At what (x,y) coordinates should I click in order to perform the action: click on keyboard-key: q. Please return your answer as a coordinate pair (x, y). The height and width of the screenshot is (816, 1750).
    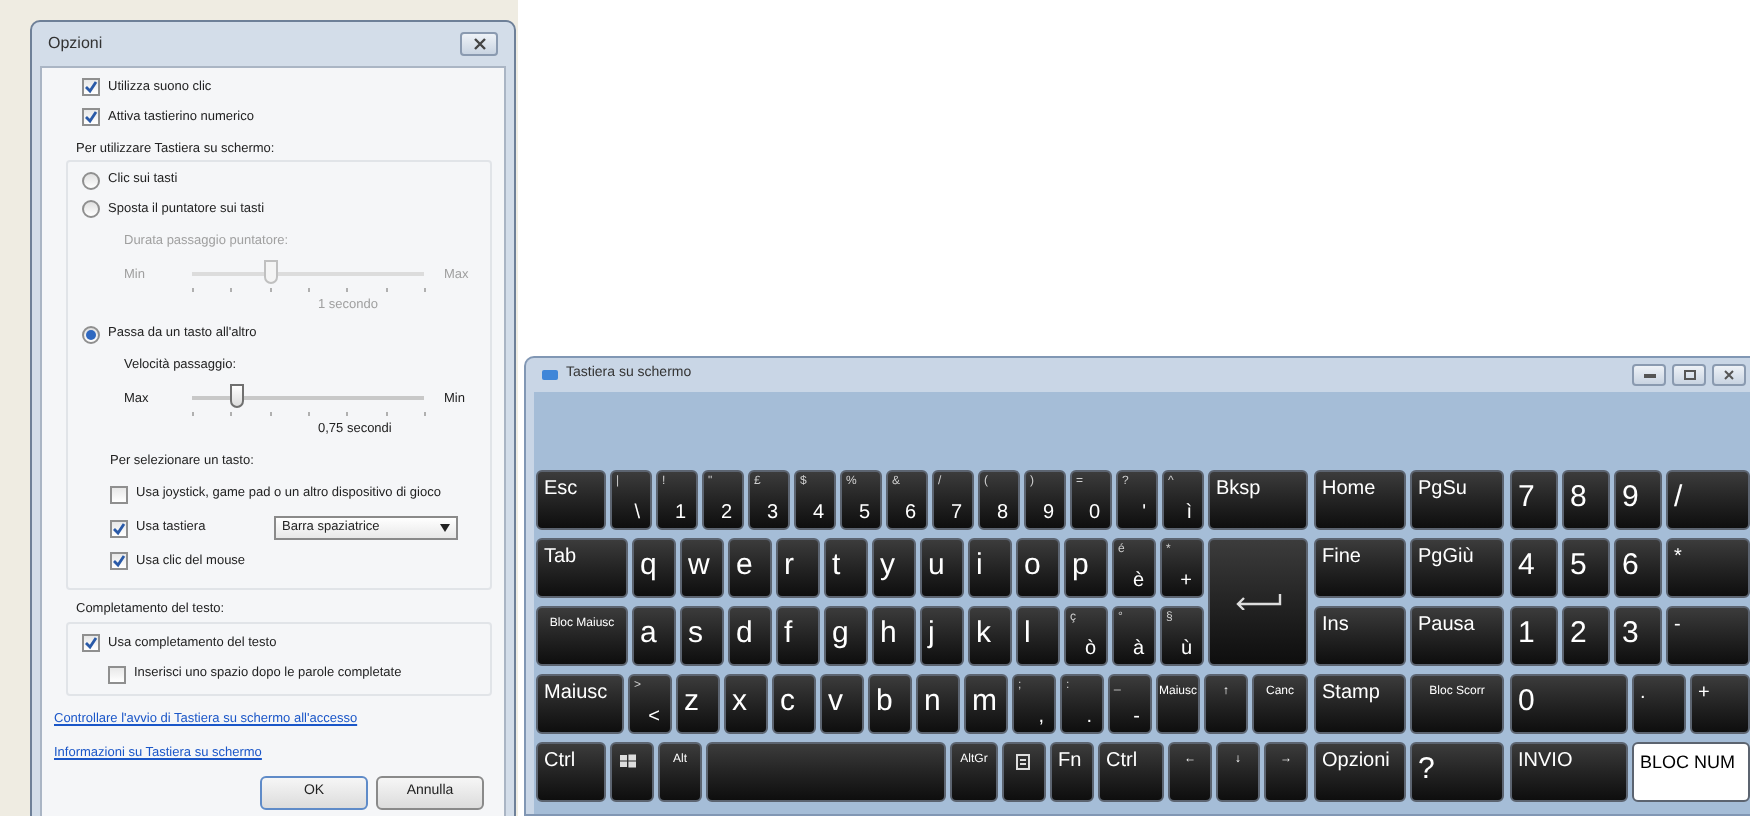
    Looking at the image, I should click on (654, 568).